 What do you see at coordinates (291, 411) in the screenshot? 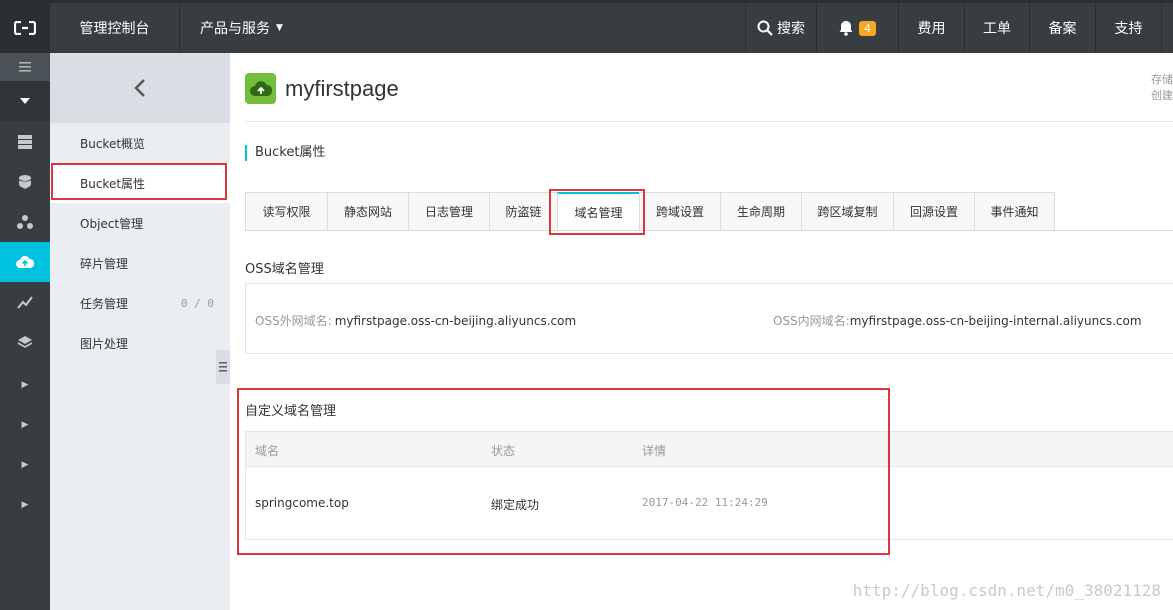
I see `custom-domain-title: 自定义域名管理` at bounding box center [291, 411].